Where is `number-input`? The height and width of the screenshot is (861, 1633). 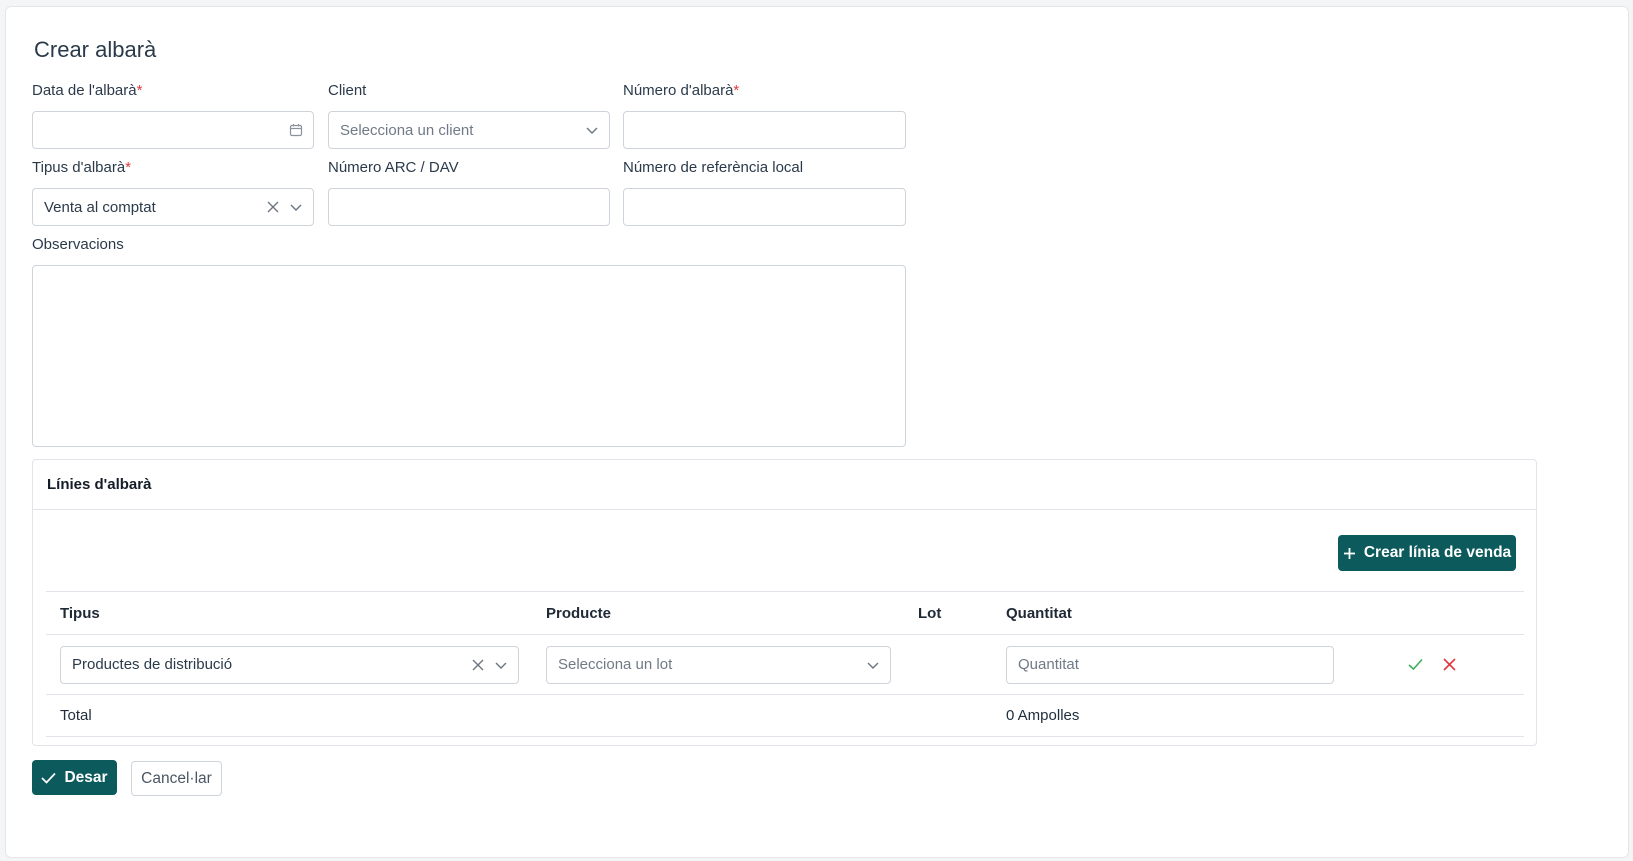 number-input is located at coordinates (764, 130).